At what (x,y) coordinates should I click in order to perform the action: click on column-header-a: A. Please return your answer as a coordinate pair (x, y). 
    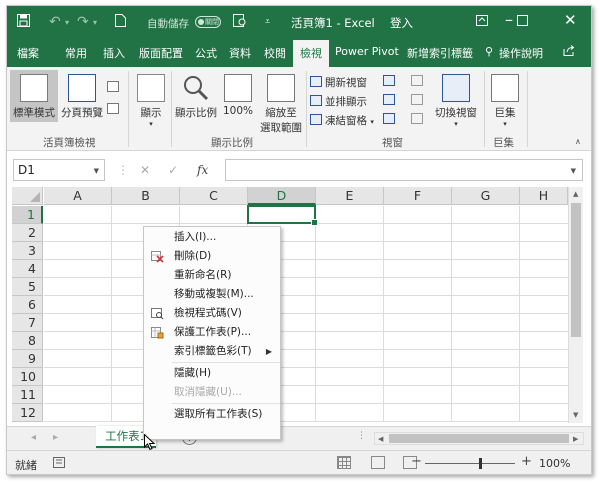
    Looking at the image, I should click on (78, 196).